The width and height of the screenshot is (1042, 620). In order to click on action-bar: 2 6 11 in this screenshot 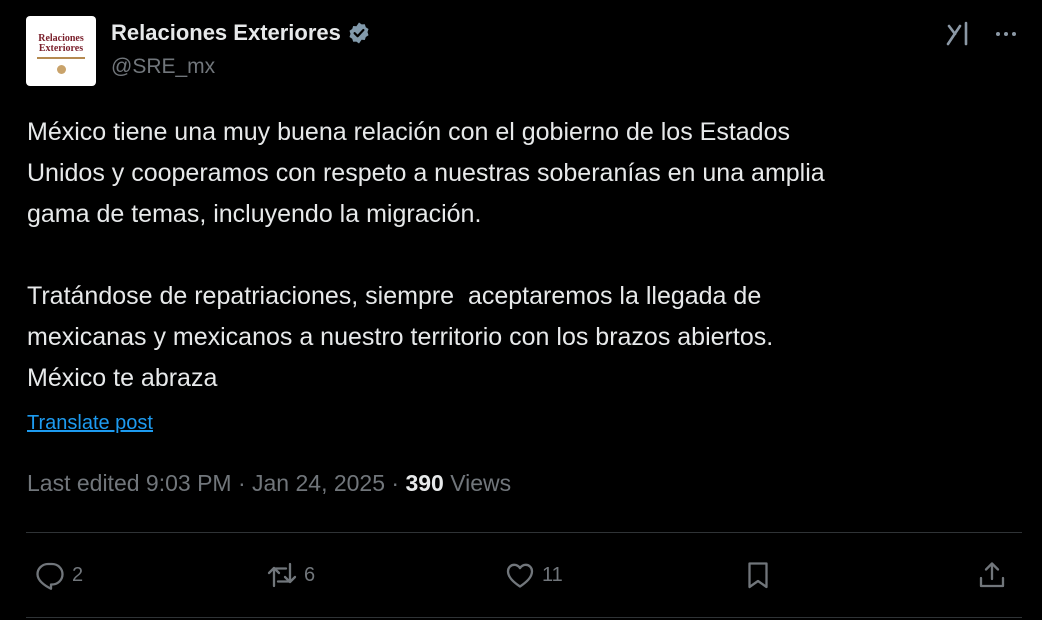, I will do `click(521, 575)`.